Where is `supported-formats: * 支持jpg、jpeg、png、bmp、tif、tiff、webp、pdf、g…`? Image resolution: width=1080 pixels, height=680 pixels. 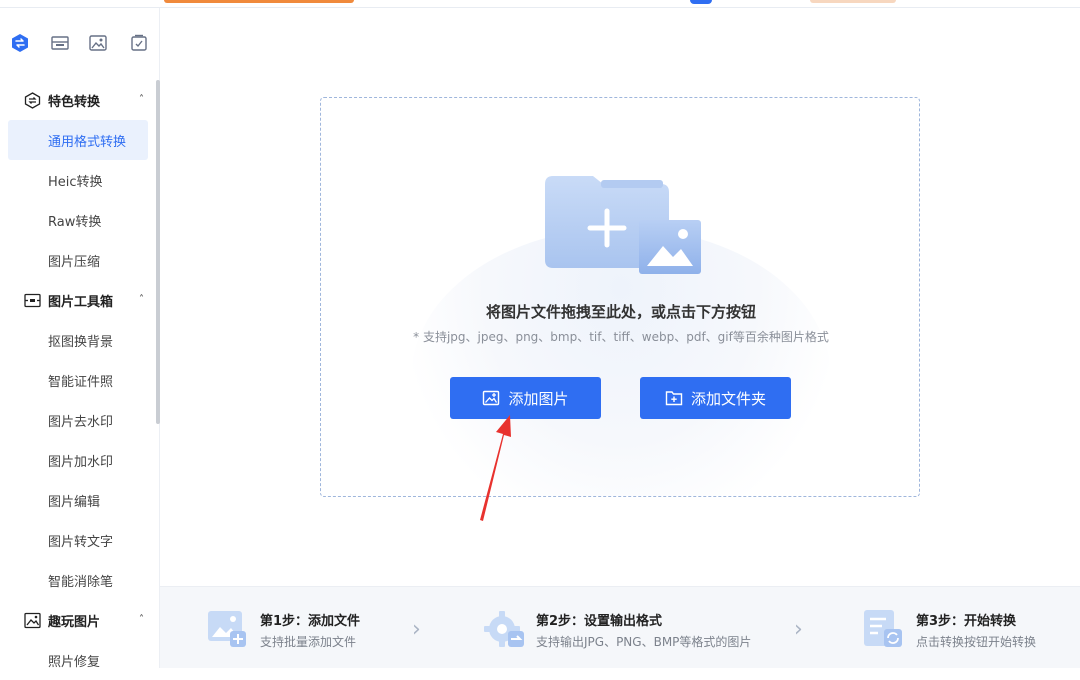 supported-formats: * 支持jpg、jpeg、png、bmp、tif、tiff、webp、pdf、g… is located at coordinates (620, 336).